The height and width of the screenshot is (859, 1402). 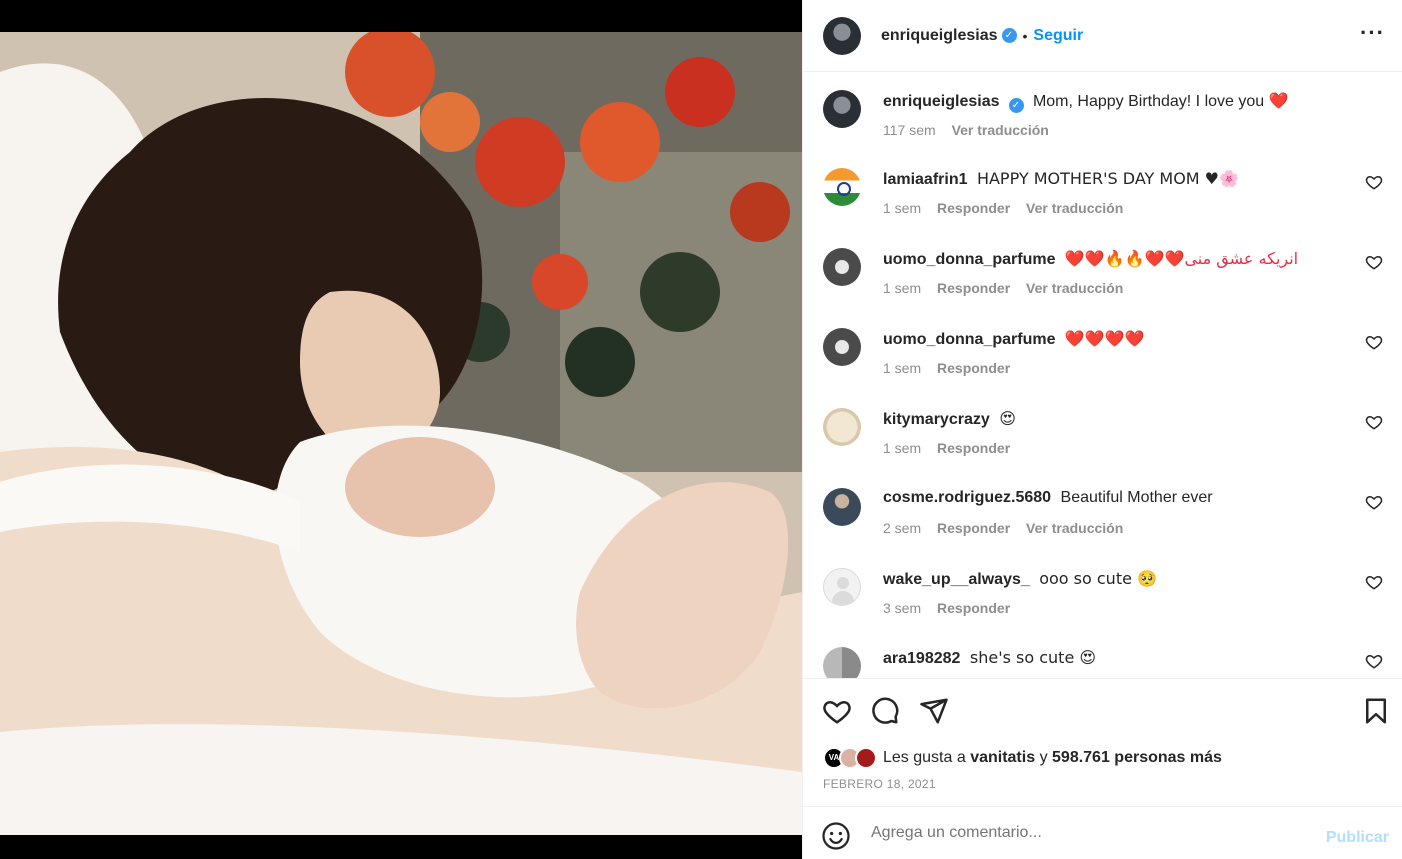 I want to click on follow-button: Seguir, so click(x=1058, y=36).